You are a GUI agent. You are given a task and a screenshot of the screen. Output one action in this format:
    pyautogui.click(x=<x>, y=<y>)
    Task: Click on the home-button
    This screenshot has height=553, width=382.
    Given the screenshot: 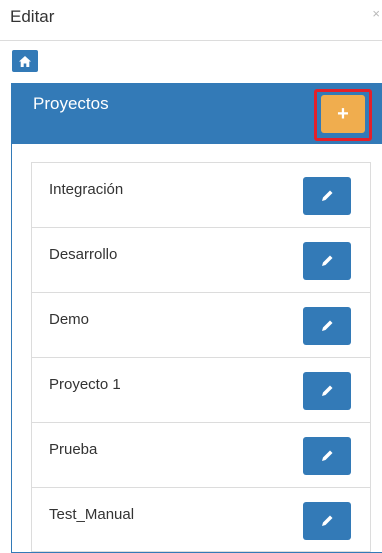 What is the action you would take?
    pyautogui.click(x=25, y=61)
    